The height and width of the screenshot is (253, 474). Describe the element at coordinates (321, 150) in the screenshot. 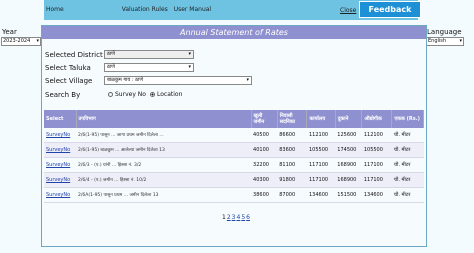

I see `office-cell: 105500` at that location.